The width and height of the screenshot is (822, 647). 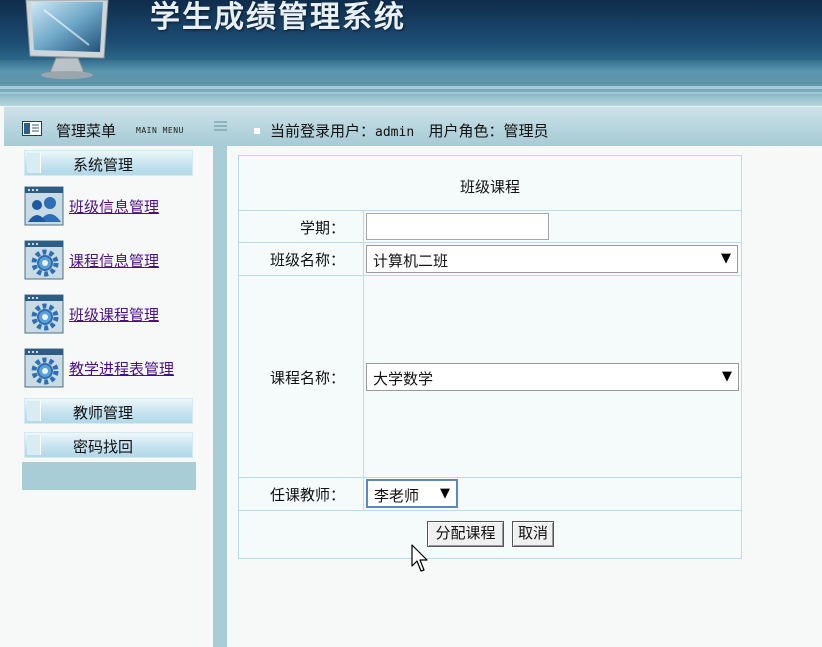 I want to click on cancel-button: 取消, so click(x=533, y=534).